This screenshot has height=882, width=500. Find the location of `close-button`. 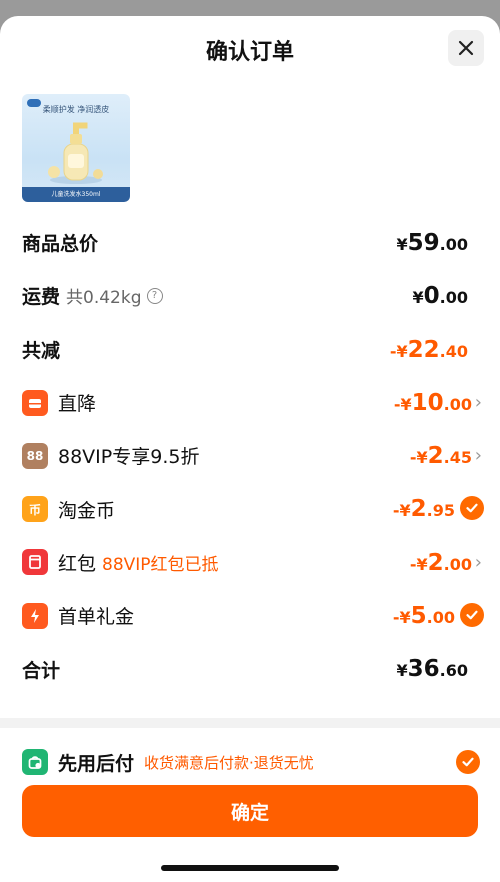

close-button is located at coordinates (466, 48).